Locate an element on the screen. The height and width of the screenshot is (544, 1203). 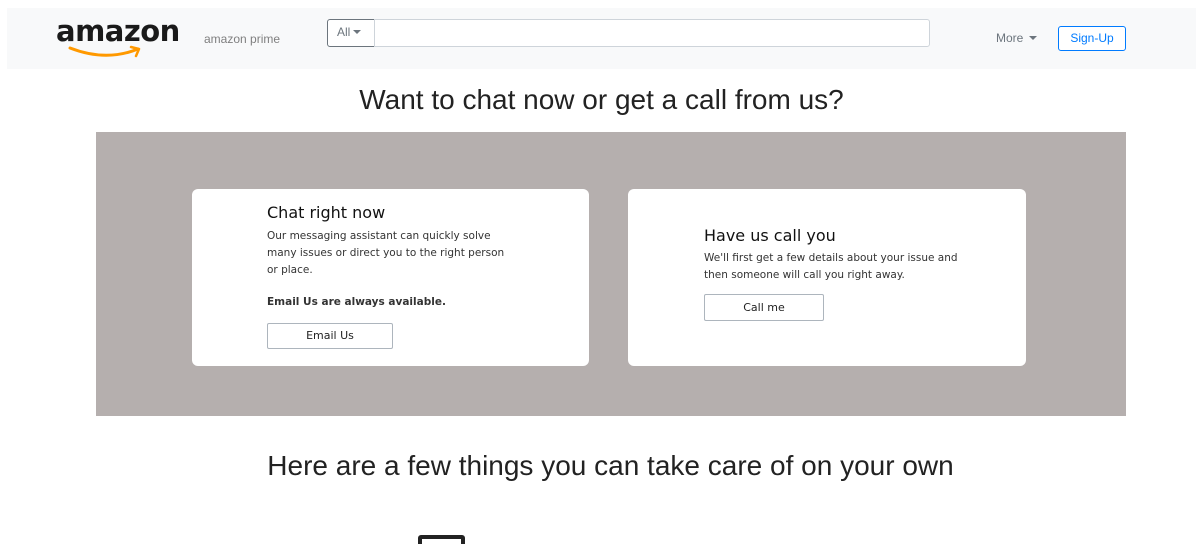
amazon-logo: amazon is located at coordinates (121, 38).